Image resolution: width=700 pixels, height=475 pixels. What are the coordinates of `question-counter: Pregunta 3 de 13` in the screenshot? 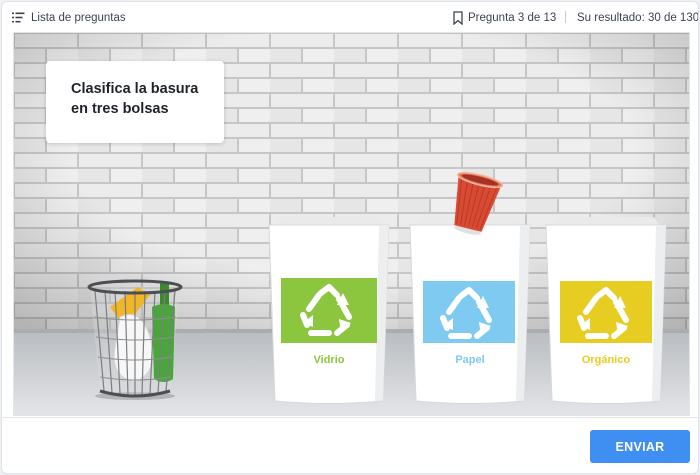 It's located at (504, 17).